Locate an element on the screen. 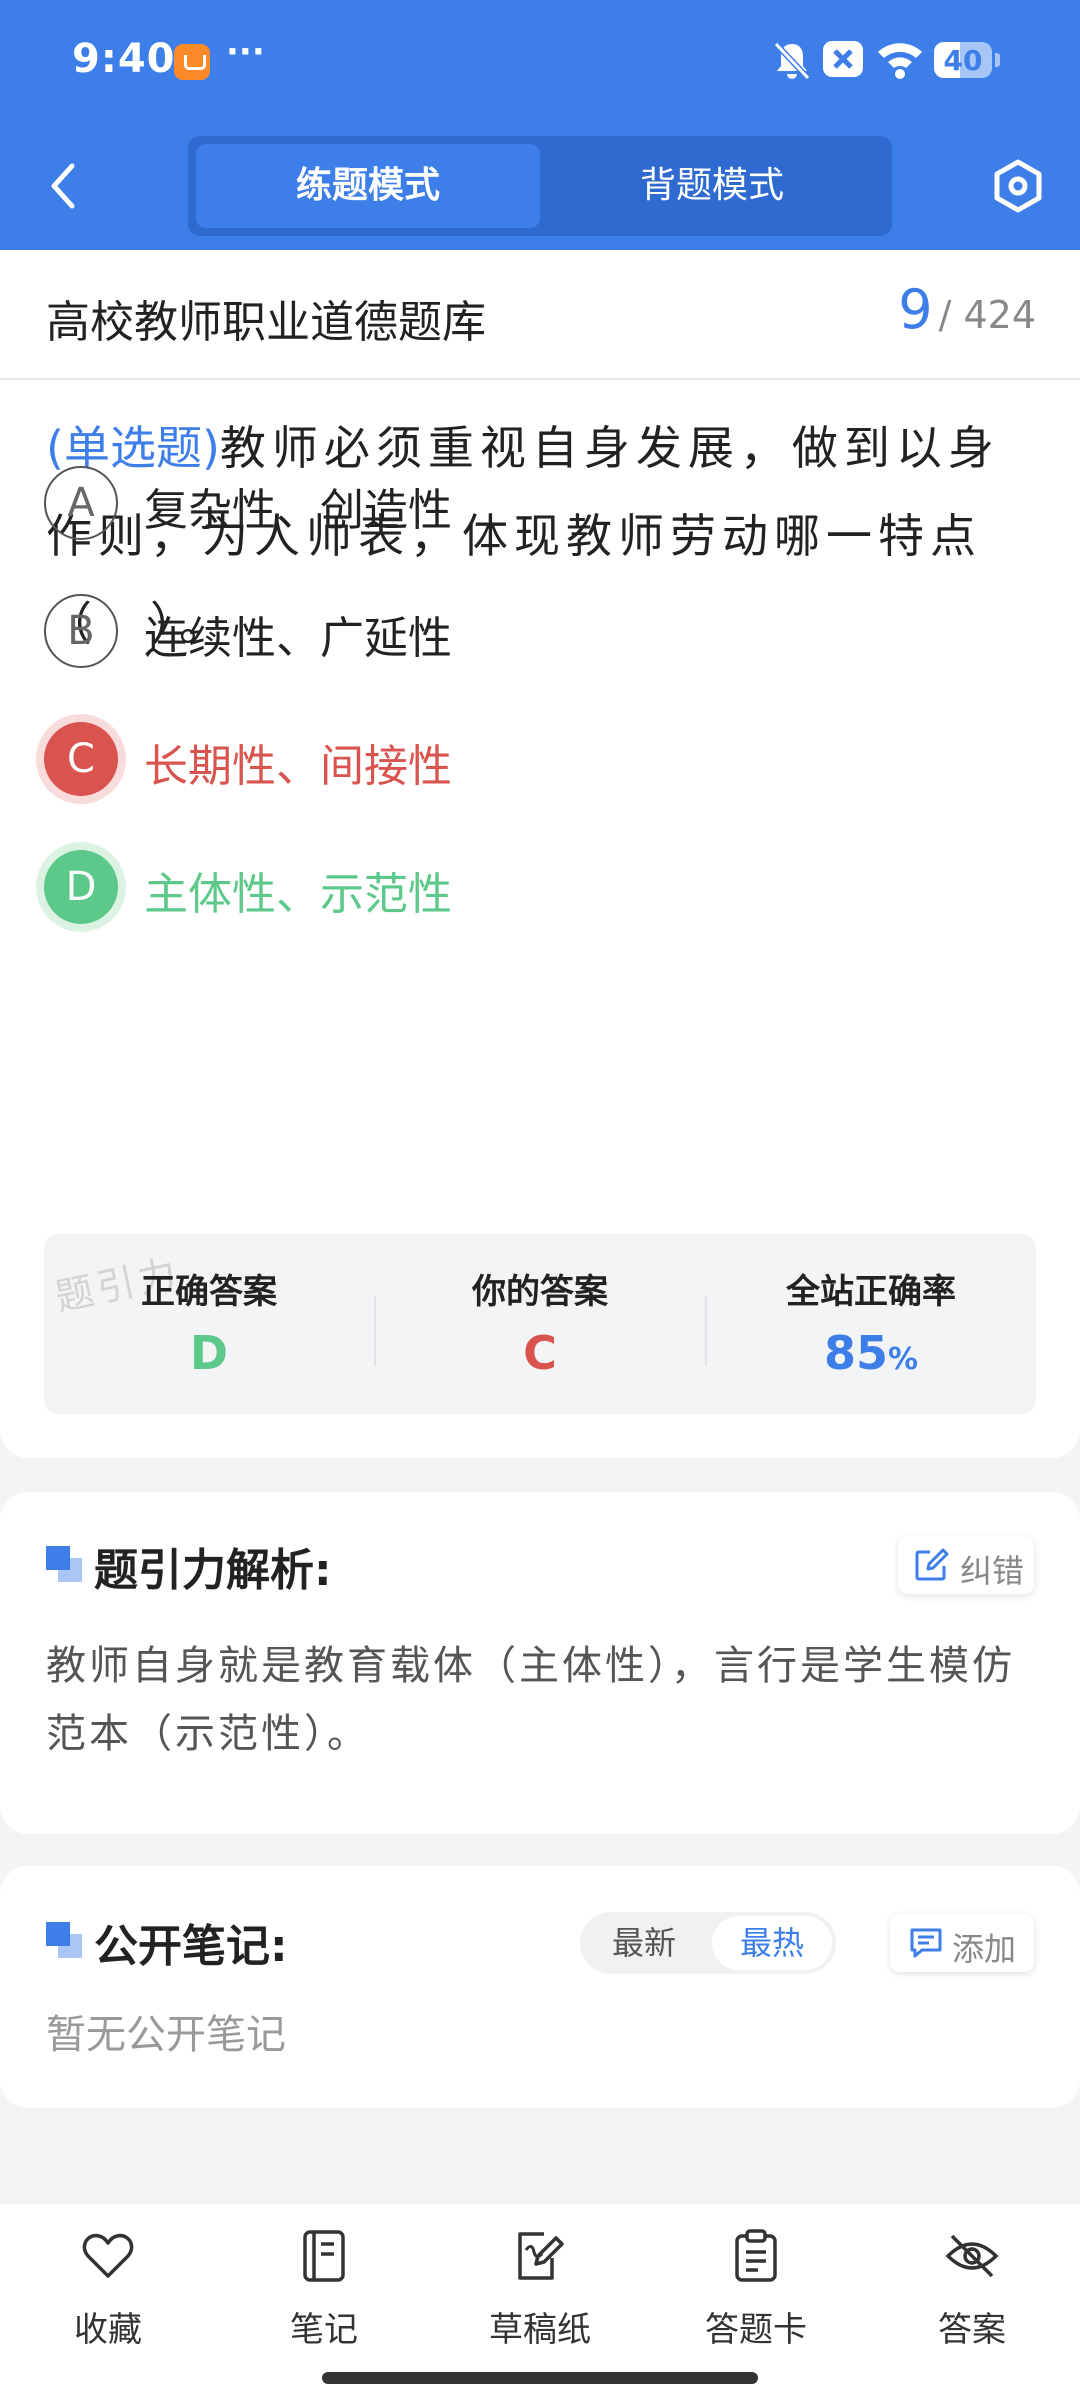 The height and width of the screenshot is (2400, 1080). home-indicator is located at coordinates (540, 2378).